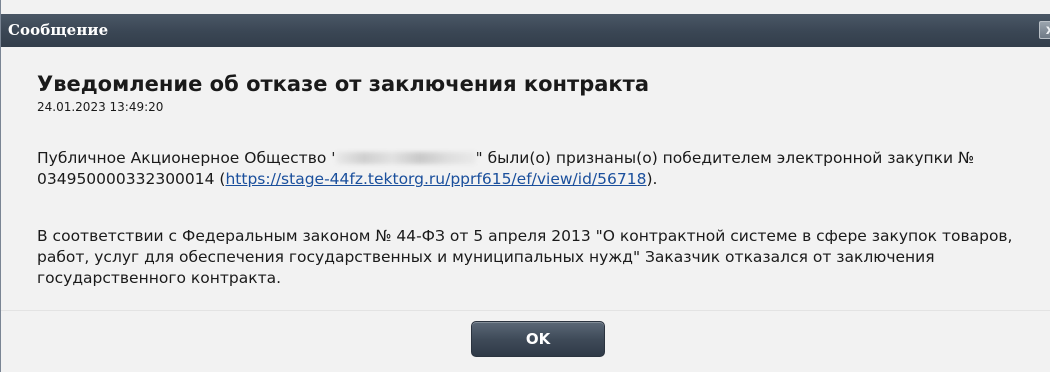  Describe the element at coordinates (538, 339) in the screenshot. I see `ok-button: OK` at that location.